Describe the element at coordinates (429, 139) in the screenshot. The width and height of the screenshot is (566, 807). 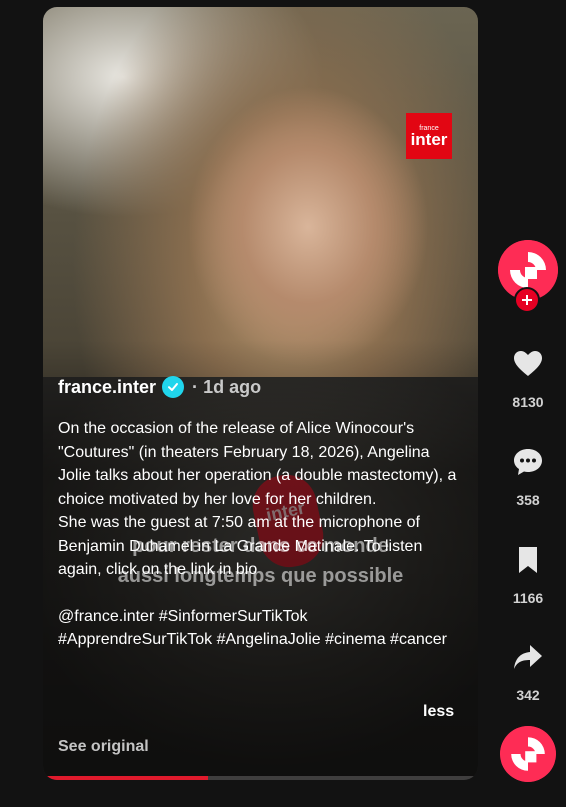
I see `channel-logo-big: inter` at that location.